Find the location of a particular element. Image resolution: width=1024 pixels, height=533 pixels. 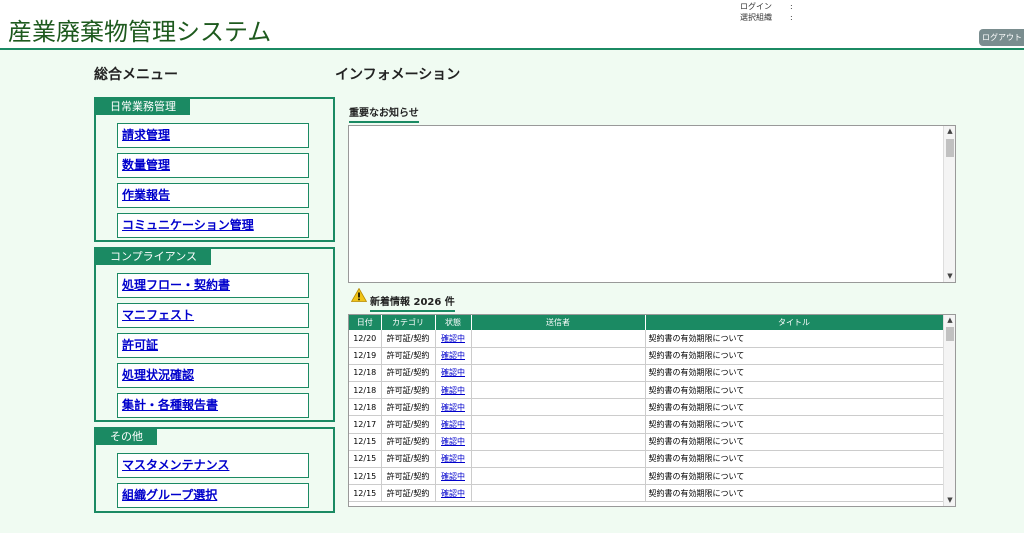

table-row: 12/20 許可証/契約 確認中 契約書の有効期限について is located at coordinates (646, 339).